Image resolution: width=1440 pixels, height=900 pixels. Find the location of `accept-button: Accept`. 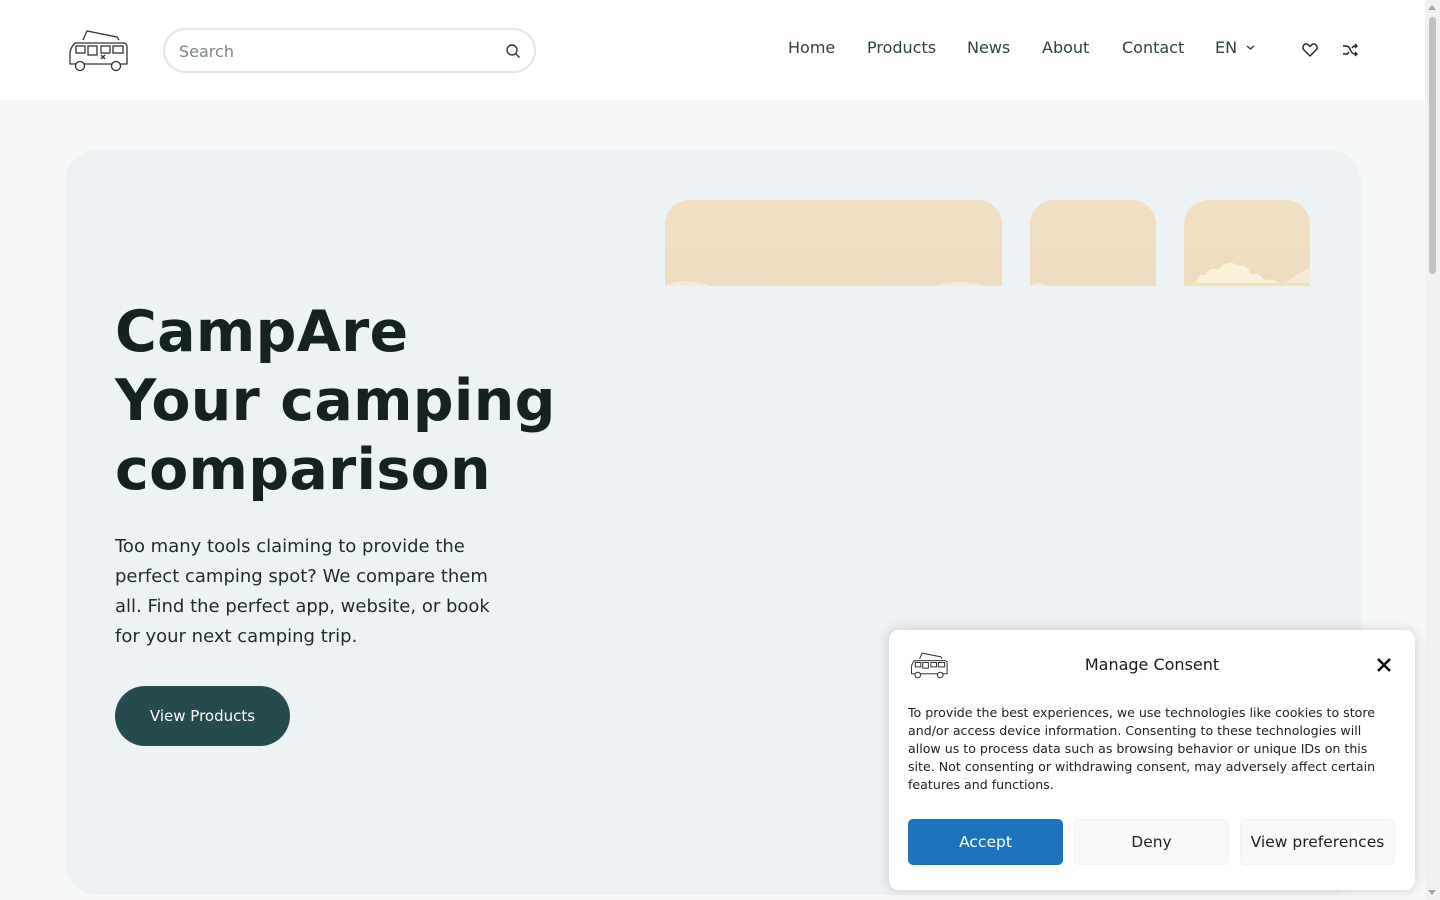

accept-button: Accept is located at coordinates (985, 842).